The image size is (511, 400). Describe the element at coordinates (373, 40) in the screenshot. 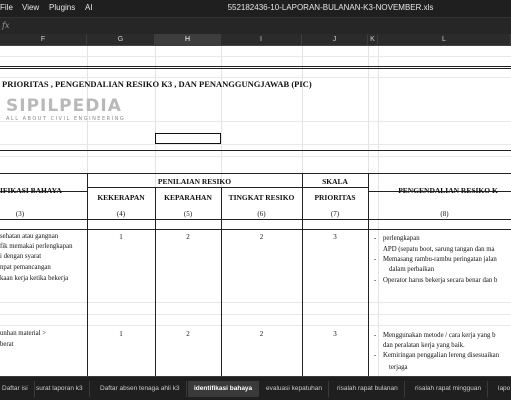

I see `column-header-k: K` at that location.